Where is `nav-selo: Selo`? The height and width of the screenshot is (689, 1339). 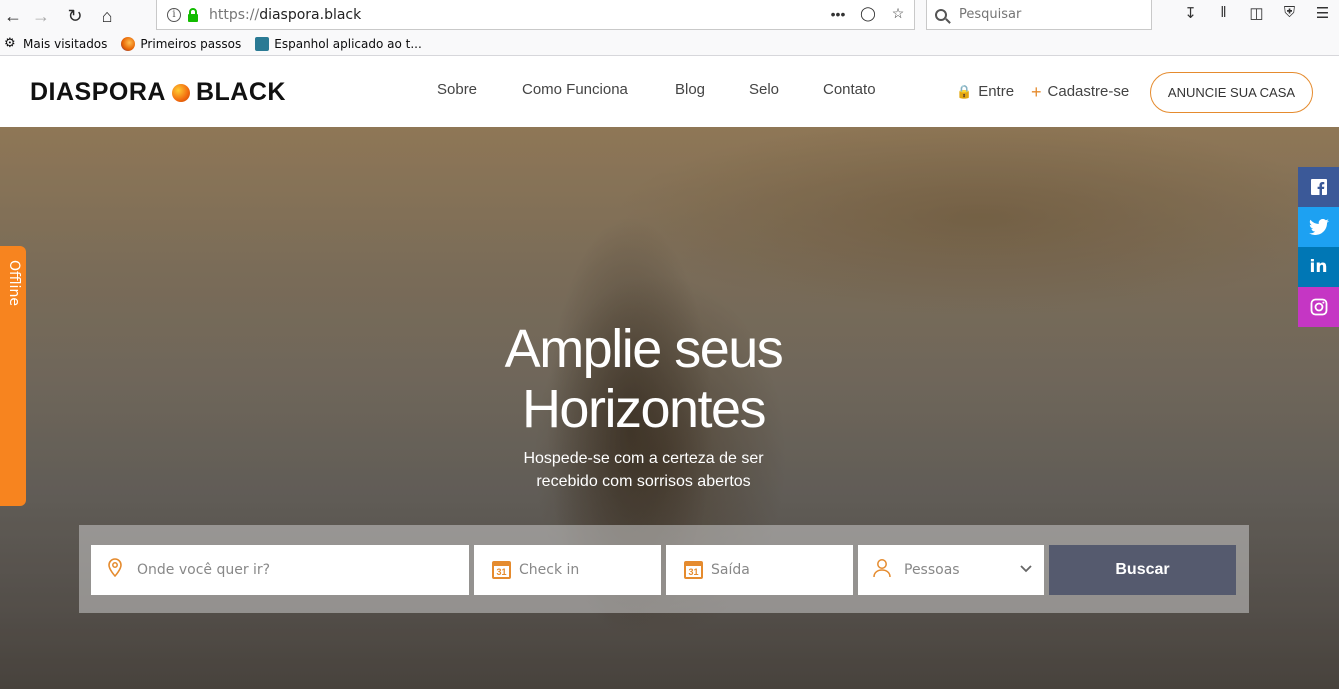 nav-selo: Selo is located at coordinates (764, 89).